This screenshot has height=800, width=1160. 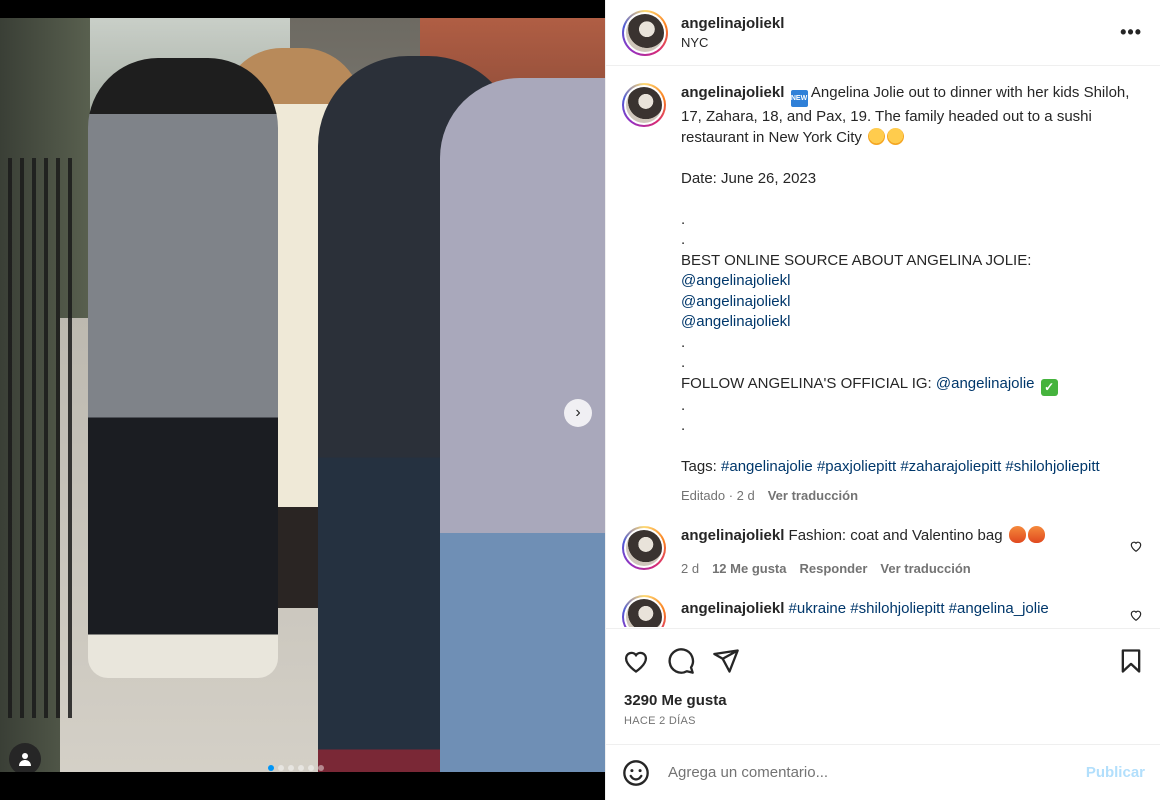 What do you see at coordinates (701, 466) in the screenshot?
I see `caption-tags-label: Tags:` at bounding box center [701, 466].